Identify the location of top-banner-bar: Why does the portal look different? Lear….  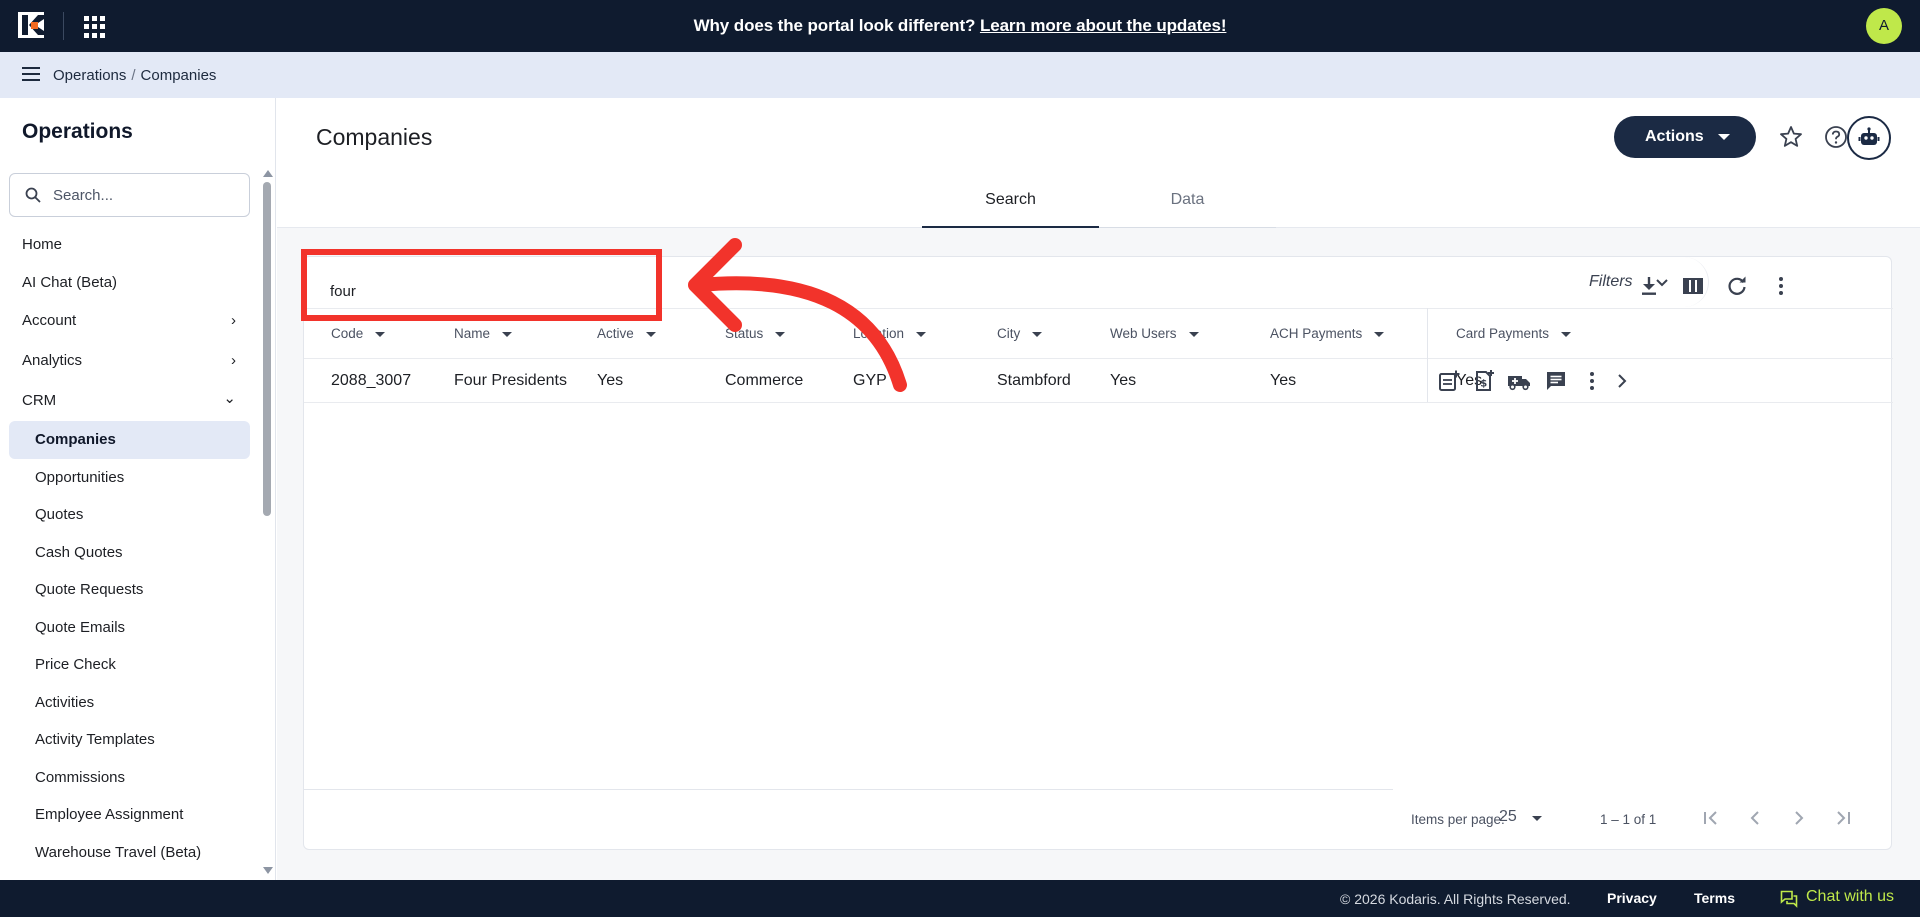
(960, 26).